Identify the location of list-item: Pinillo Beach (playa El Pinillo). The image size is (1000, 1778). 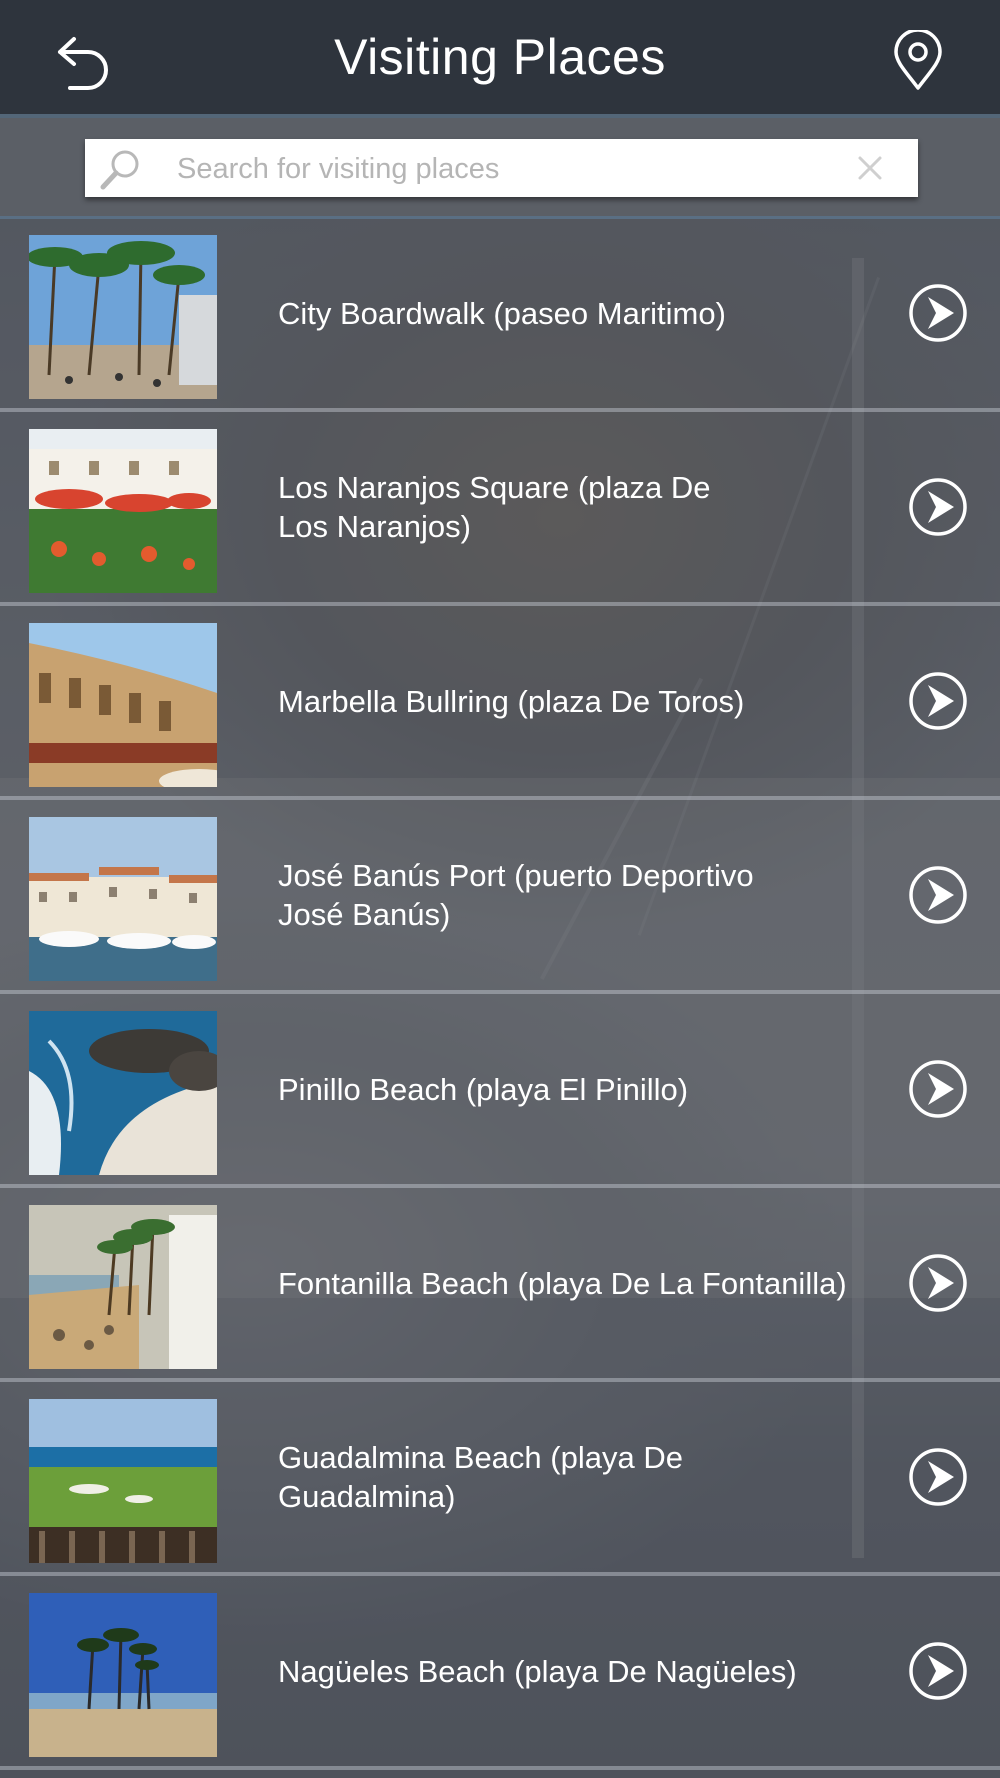
(500, 1091).